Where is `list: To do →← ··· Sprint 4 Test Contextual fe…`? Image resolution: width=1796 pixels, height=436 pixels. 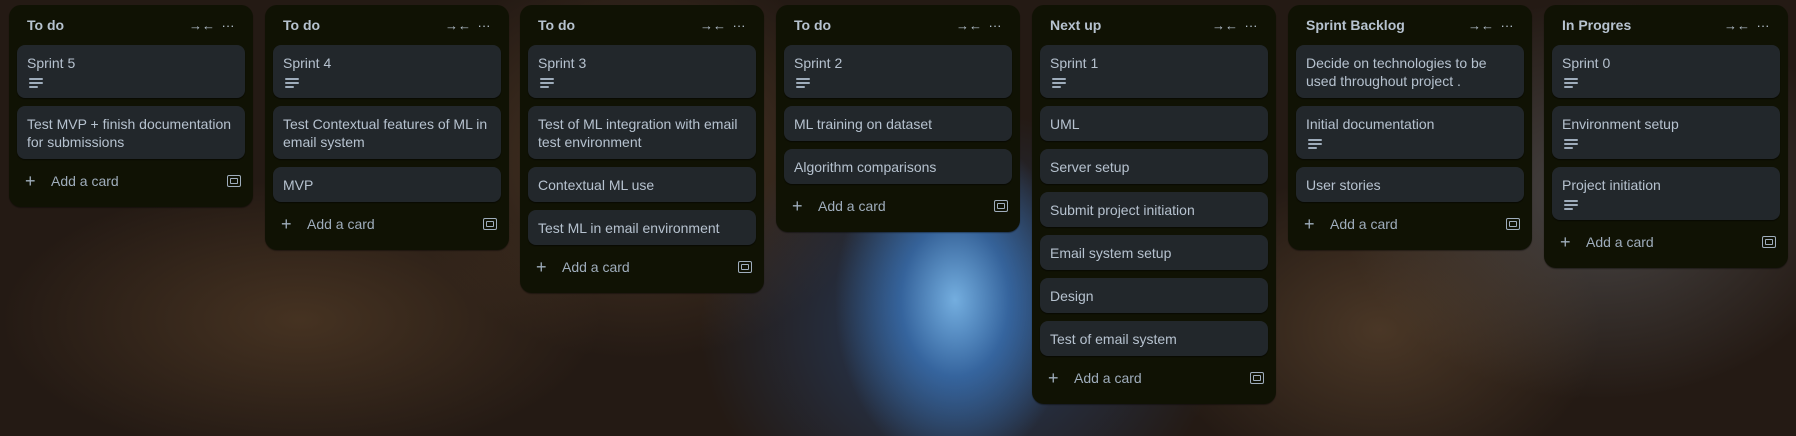
list: To do →← ··· Sprint 4 Test Contextual fe… is located at coordinates (387, 127).